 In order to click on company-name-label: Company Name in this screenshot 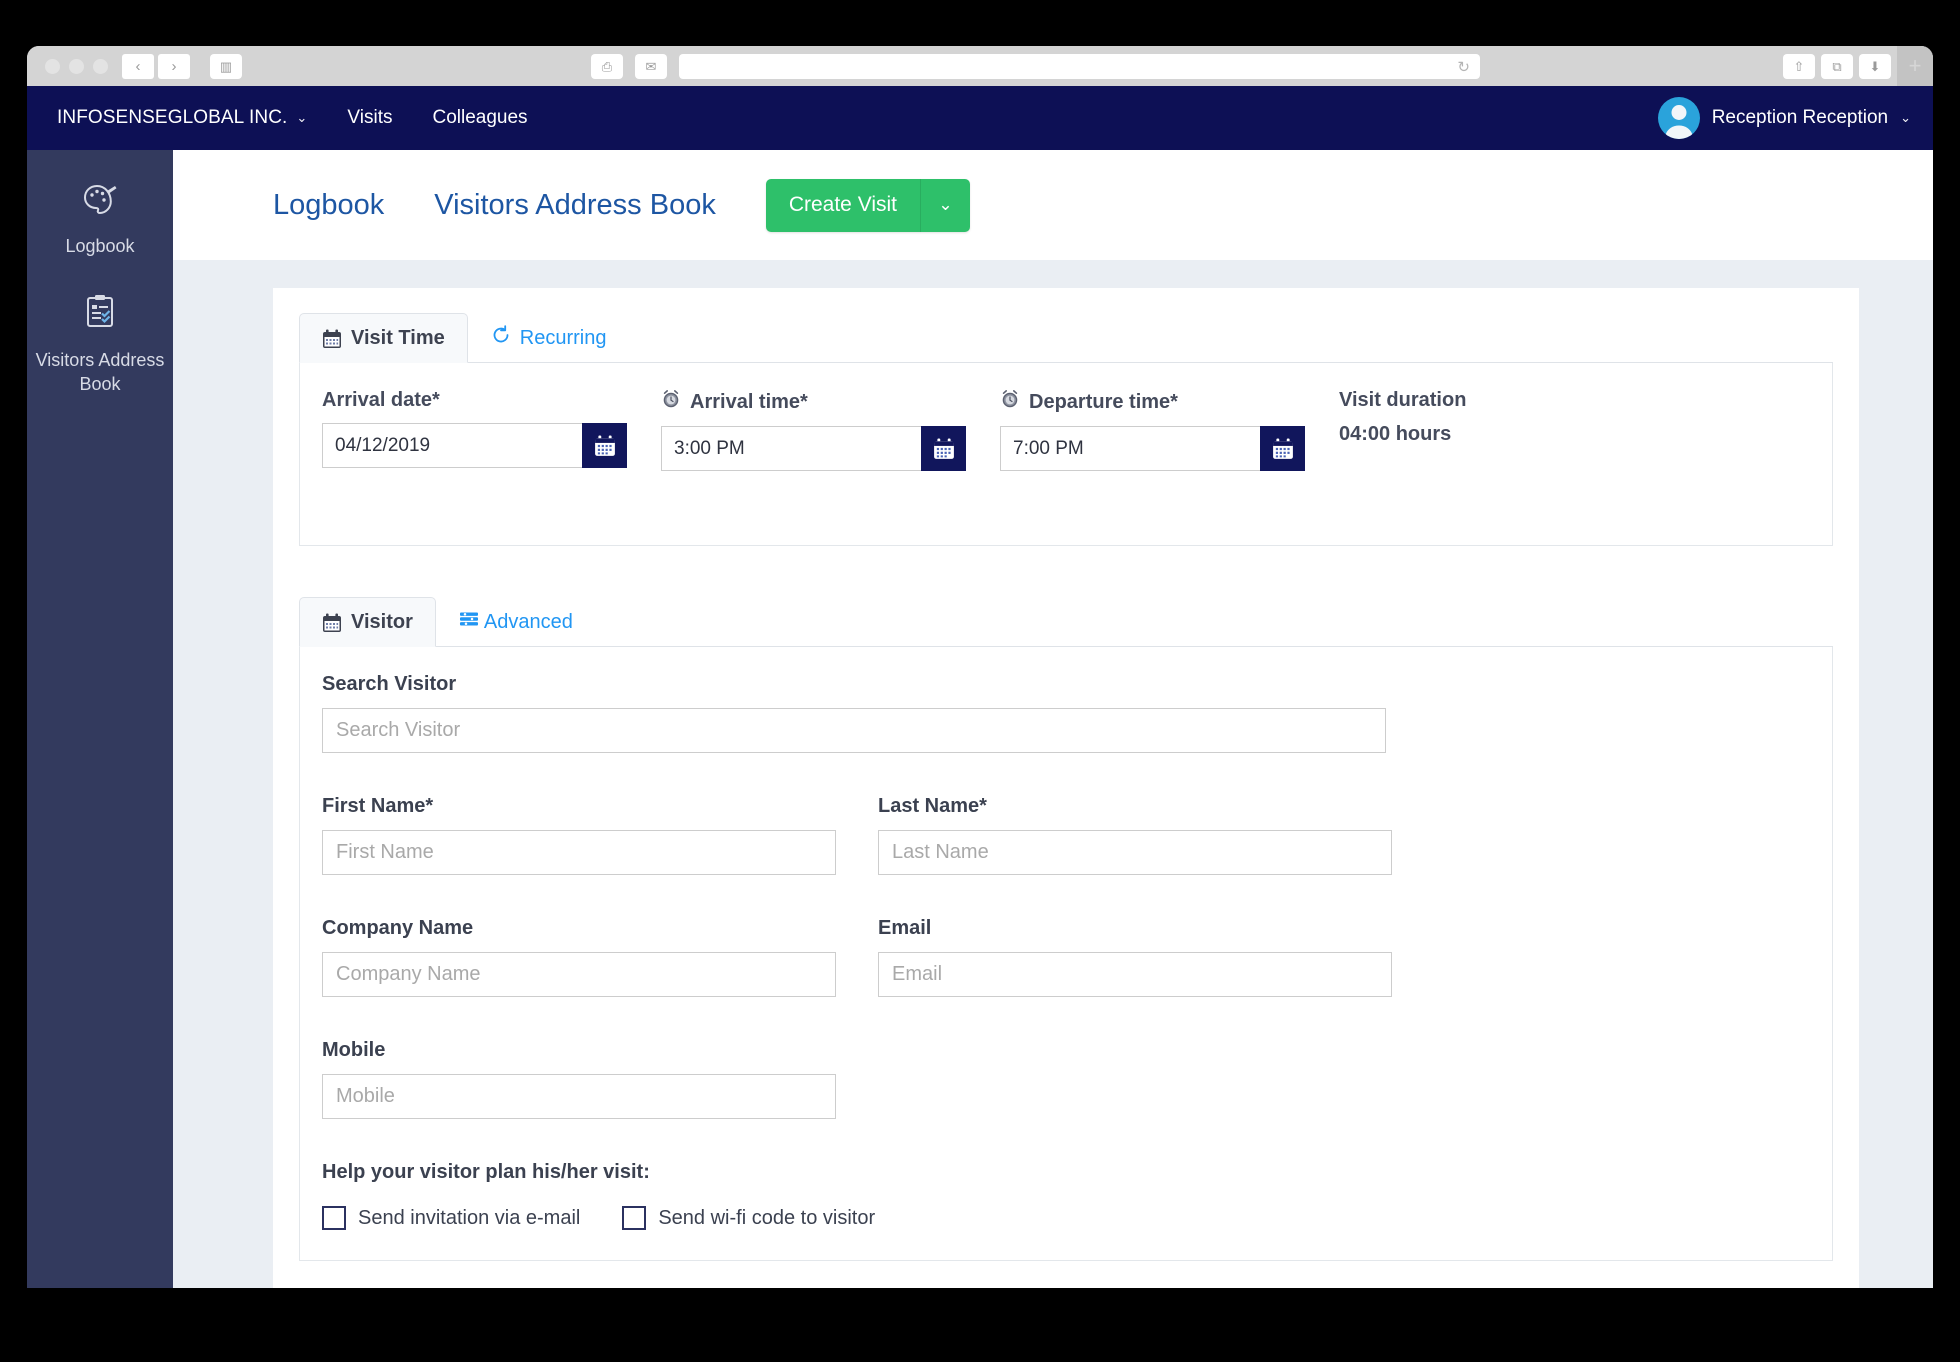, I will do `click(398, 928)`.